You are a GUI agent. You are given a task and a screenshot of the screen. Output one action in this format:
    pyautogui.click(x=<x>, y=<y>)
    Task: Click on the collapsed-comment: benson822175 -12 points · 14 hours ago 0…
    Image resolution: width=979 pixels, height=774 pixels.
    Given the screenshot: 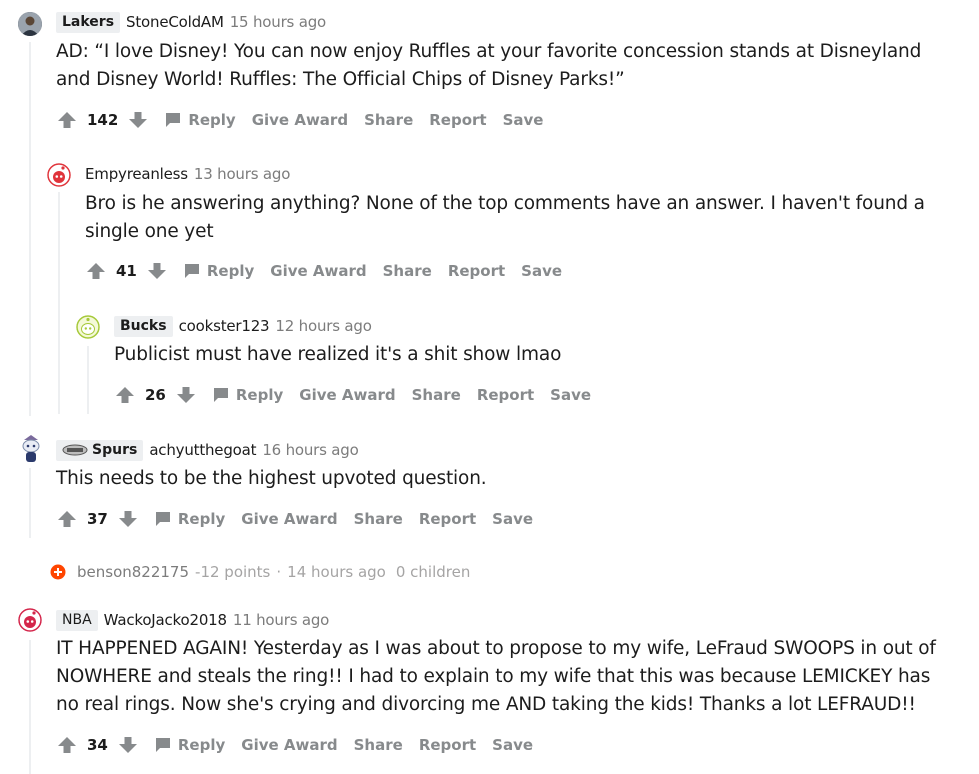 What is the action you would take?
    pyautogui.click(x=260, y=572)
    